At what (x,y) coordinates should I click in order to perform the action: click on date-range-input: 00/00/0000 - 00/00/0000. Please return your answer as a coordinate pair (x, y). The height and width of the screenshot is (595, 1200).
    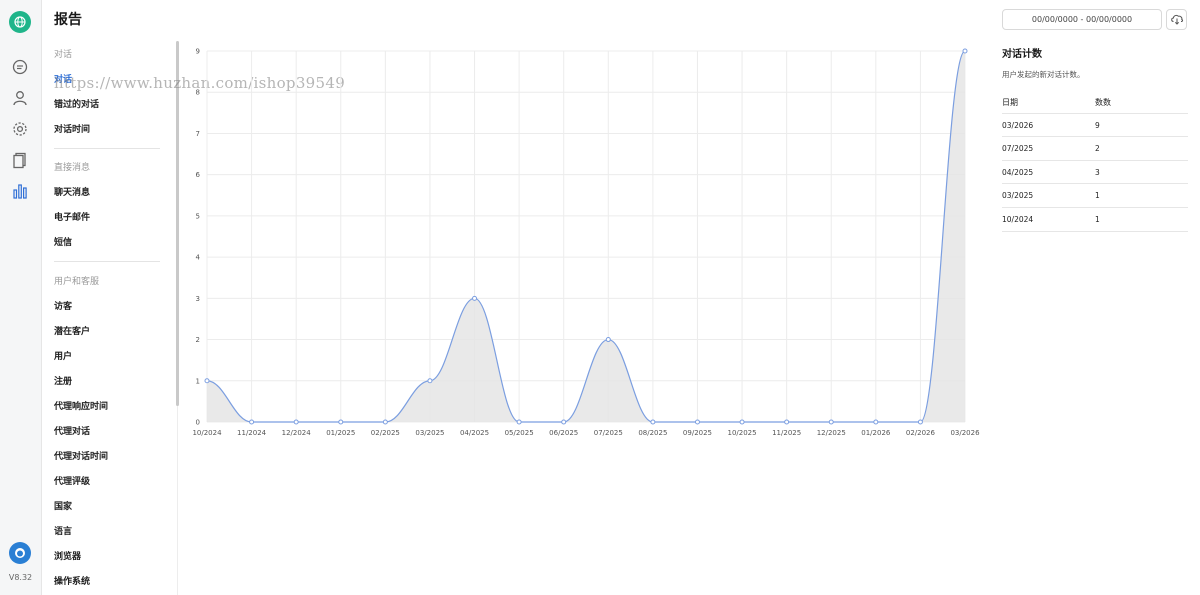
    Looking at the image, I should click on (1082, 19).